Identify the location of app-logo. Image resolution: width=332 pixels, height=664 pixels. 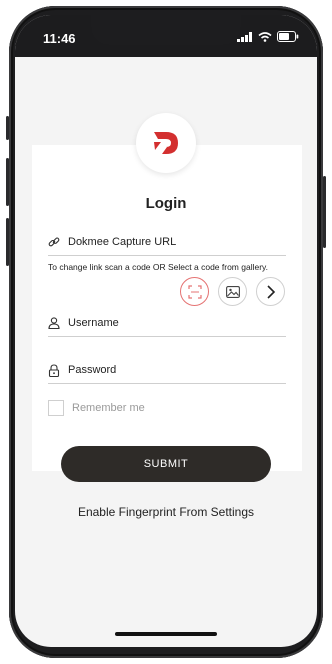
(166, 143).